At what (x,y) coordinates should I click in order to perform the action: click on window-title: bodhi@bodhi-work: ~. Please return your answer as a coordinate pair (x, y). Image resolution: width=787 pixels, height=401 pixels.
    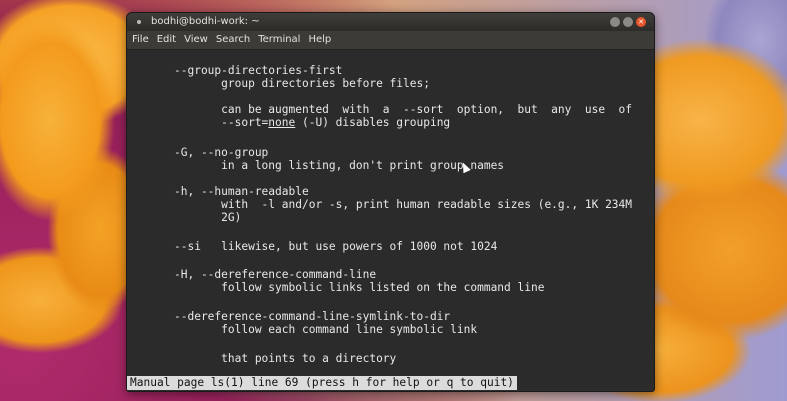
    Looking at the image, I should click on (205, 21).